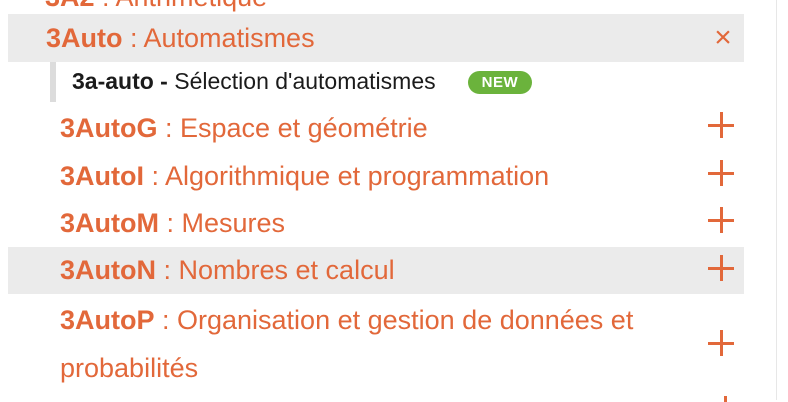  I want to click on category-label: : Automatismes, so click(218, 37).